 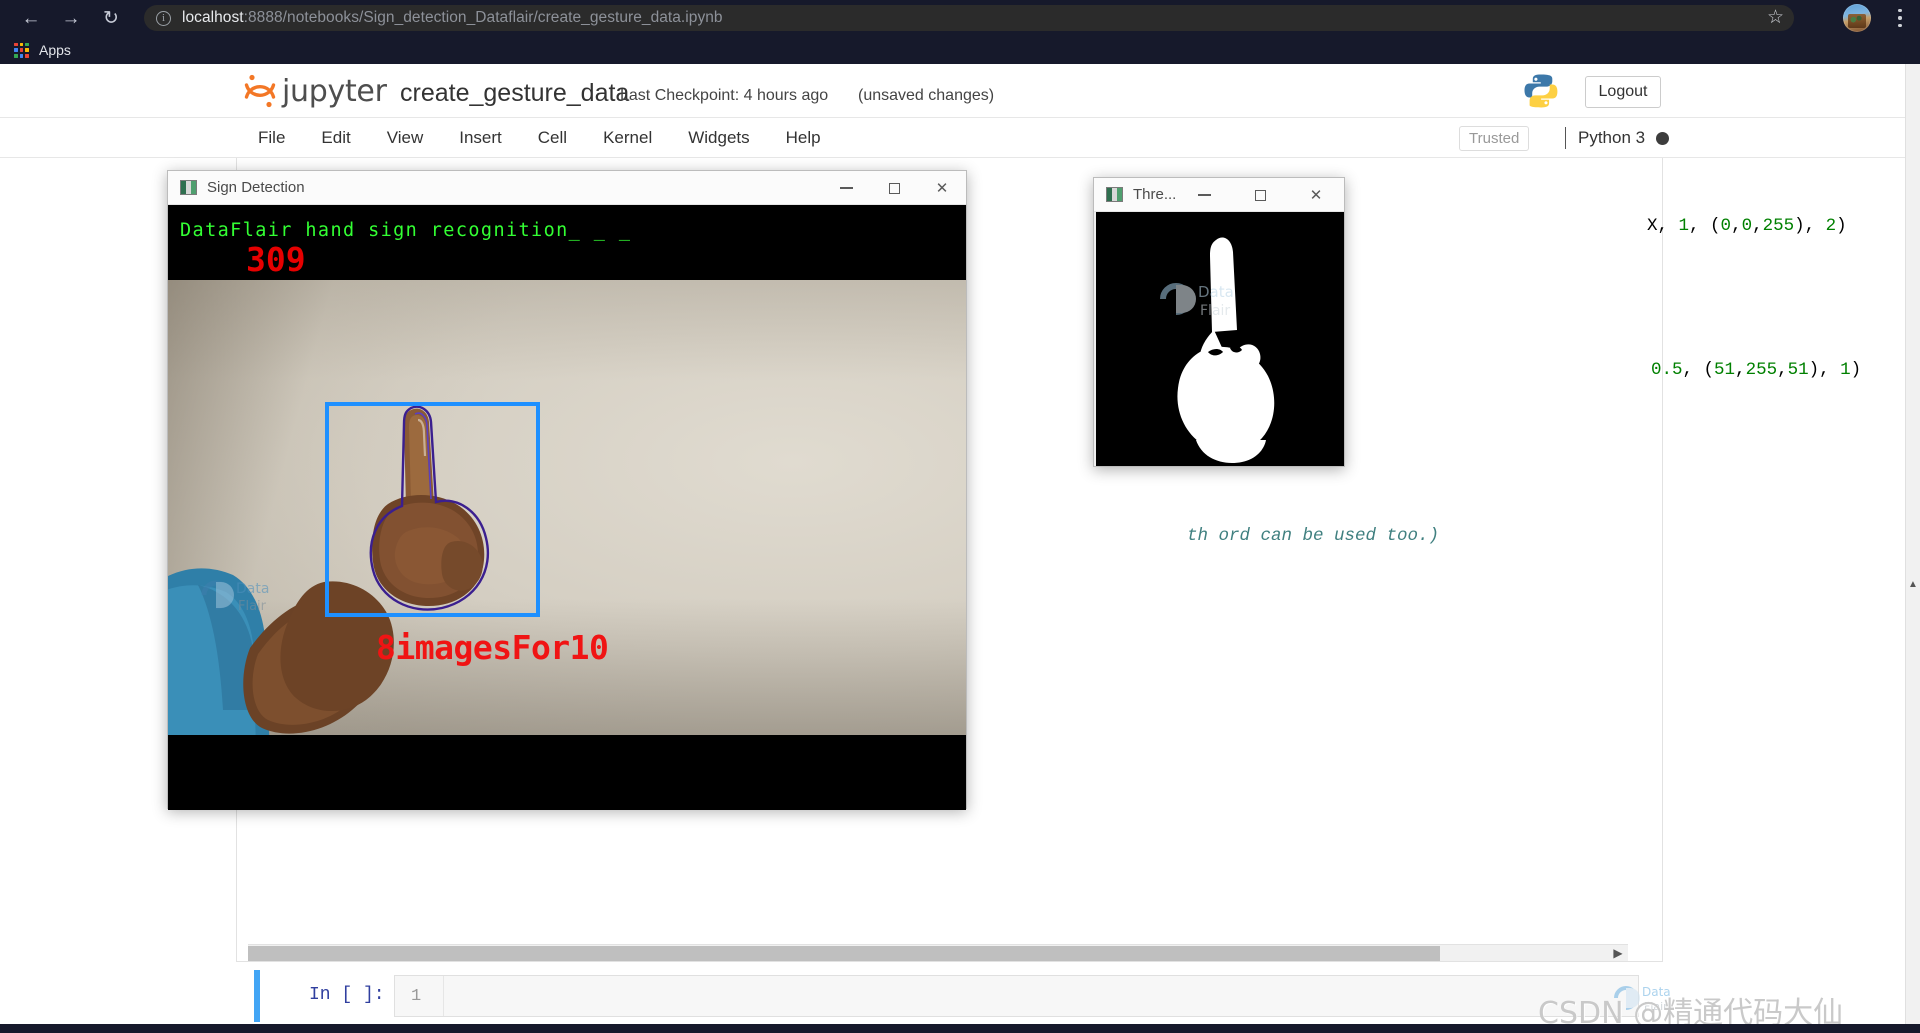 I want to click on sign-window-buttons: ✕, so click(x=894, y=188).